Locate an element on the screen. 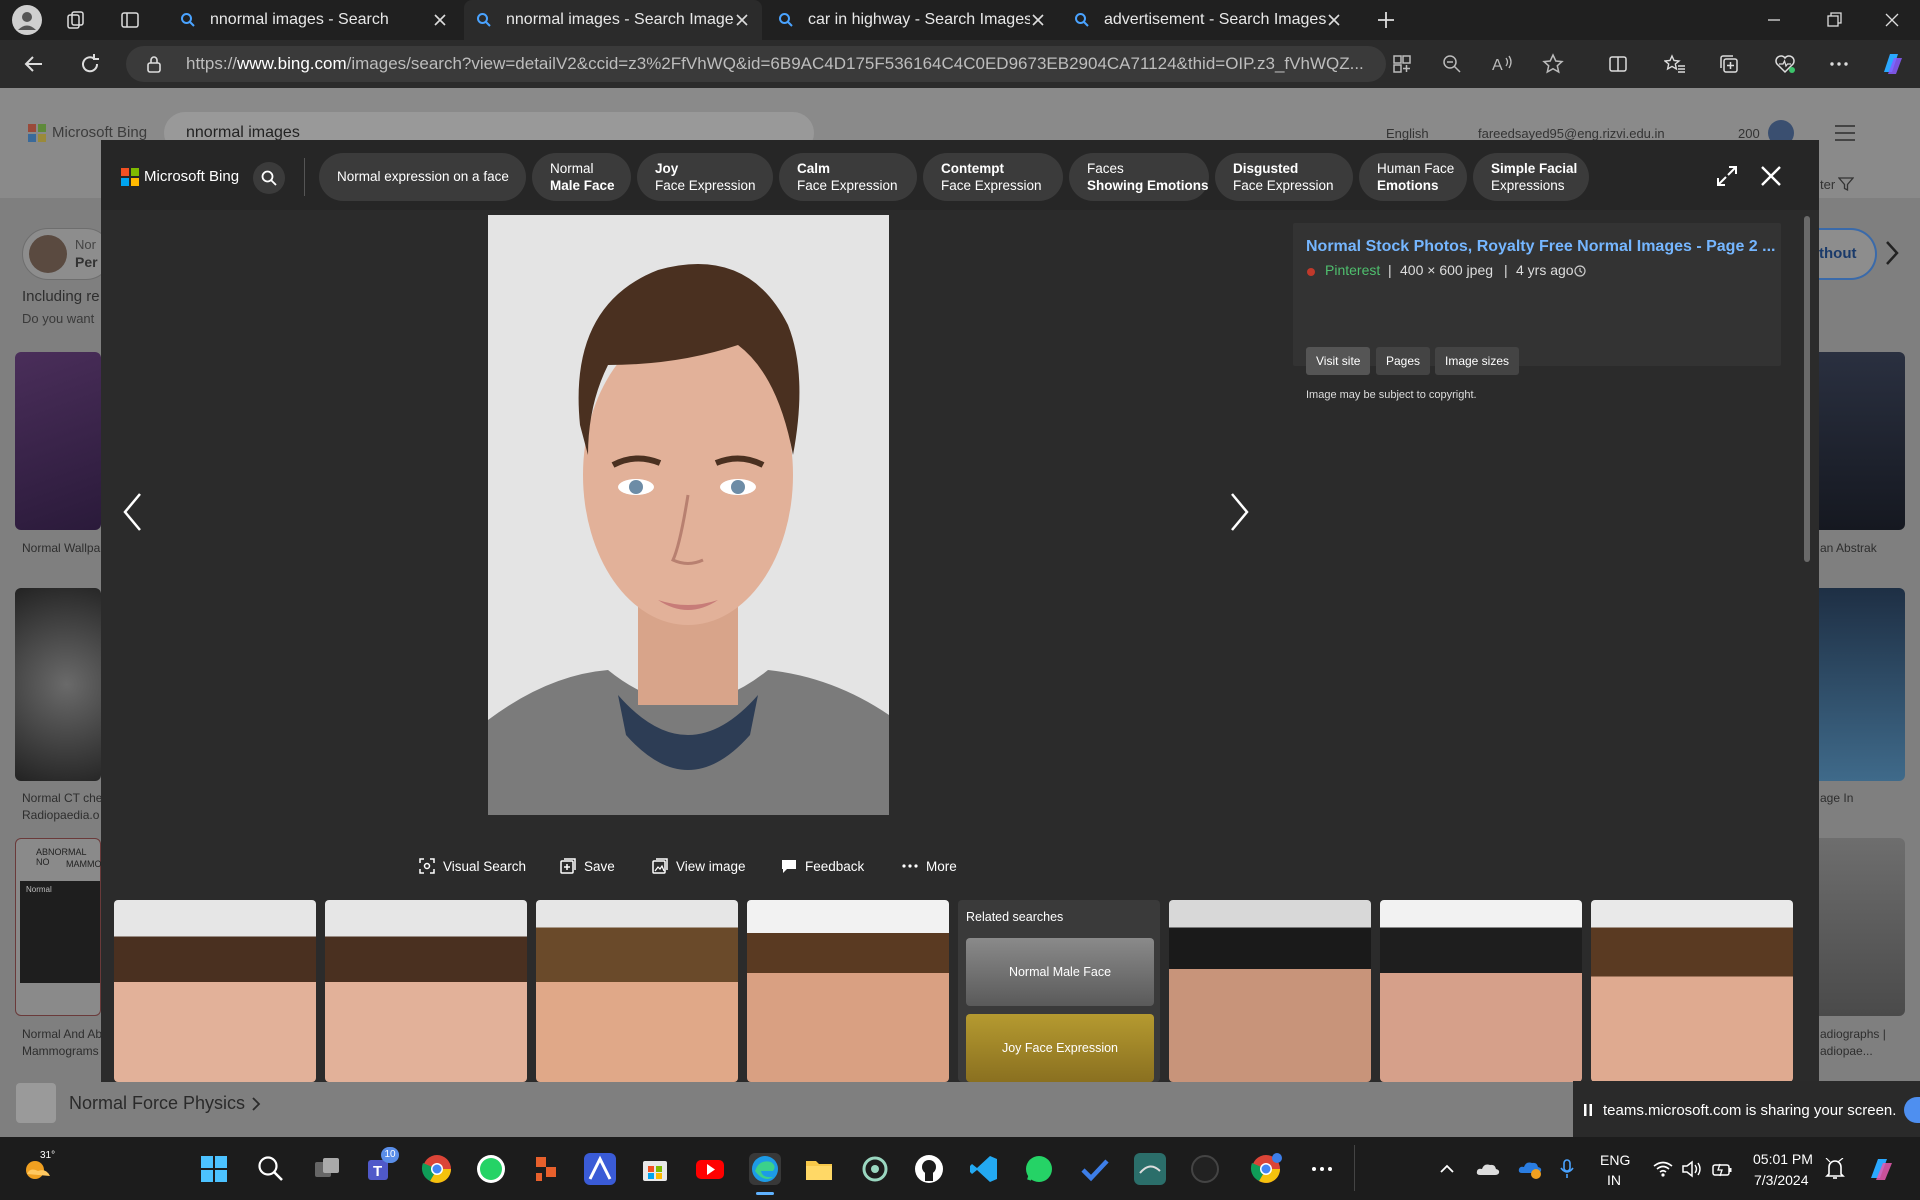 Image resolution: width=1920 pixels, height=1200 pixels. chip-contempt: Contempt Face Expression is located at coordinates (993, 177).